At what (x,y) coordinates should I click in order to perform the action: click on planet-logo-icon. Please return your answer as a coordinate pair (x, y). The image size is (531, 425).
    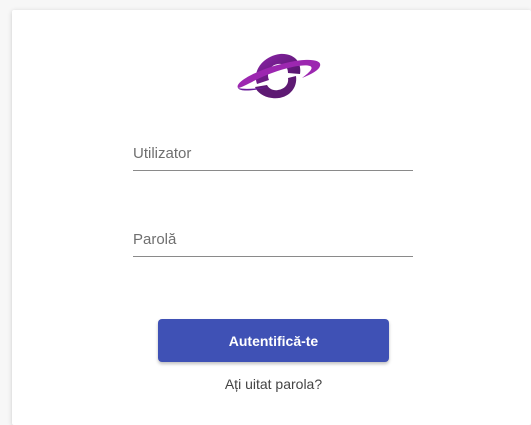
    Looking at the image, I should click on (279, 76).